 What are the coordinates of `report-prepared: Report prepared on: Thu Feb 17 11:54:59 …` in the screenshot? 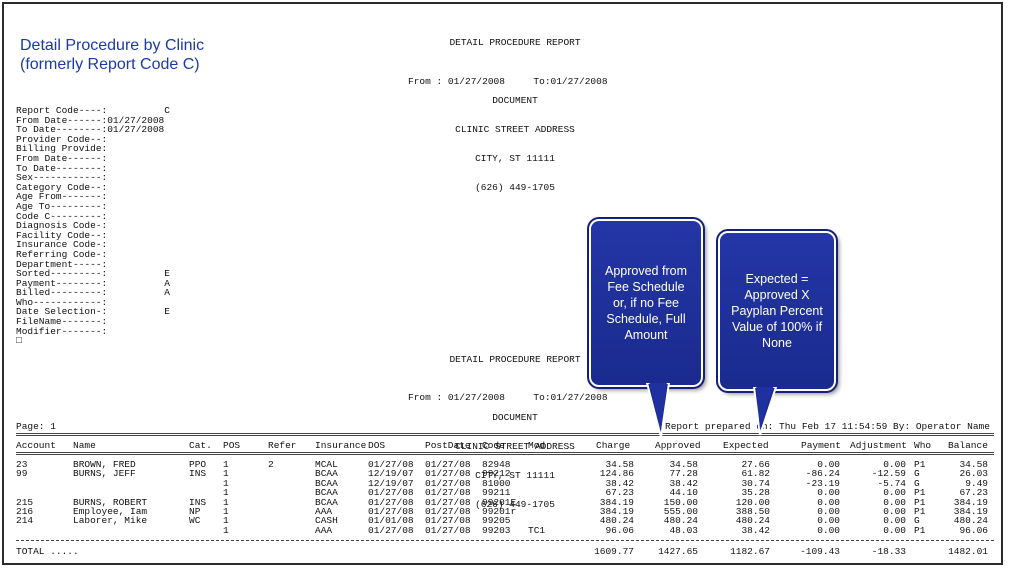 It's located at (827, 426).